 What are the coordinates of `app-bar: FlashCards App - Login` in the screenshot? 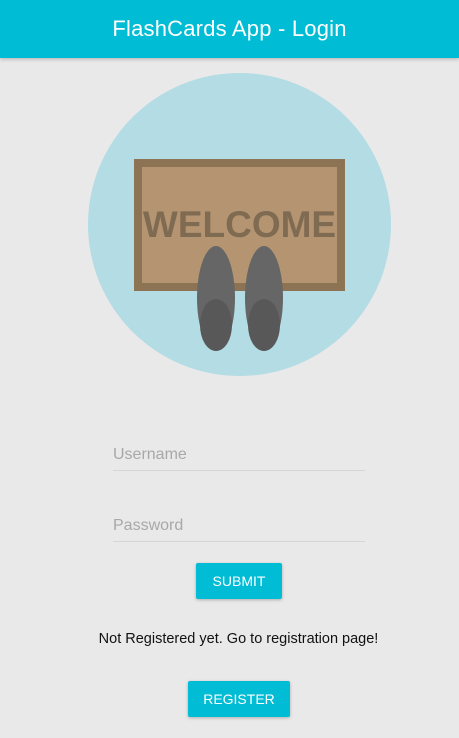 It's located at (229, 29).